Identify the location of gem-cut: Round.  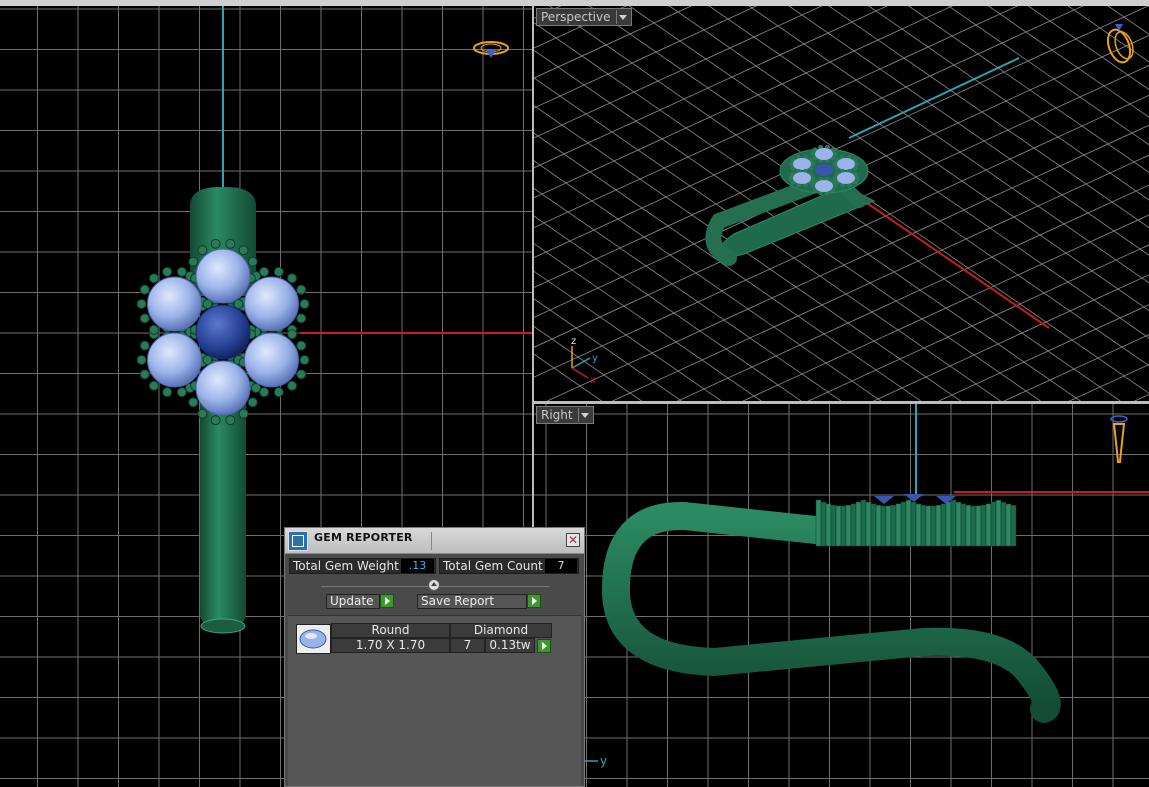
(390, 630).